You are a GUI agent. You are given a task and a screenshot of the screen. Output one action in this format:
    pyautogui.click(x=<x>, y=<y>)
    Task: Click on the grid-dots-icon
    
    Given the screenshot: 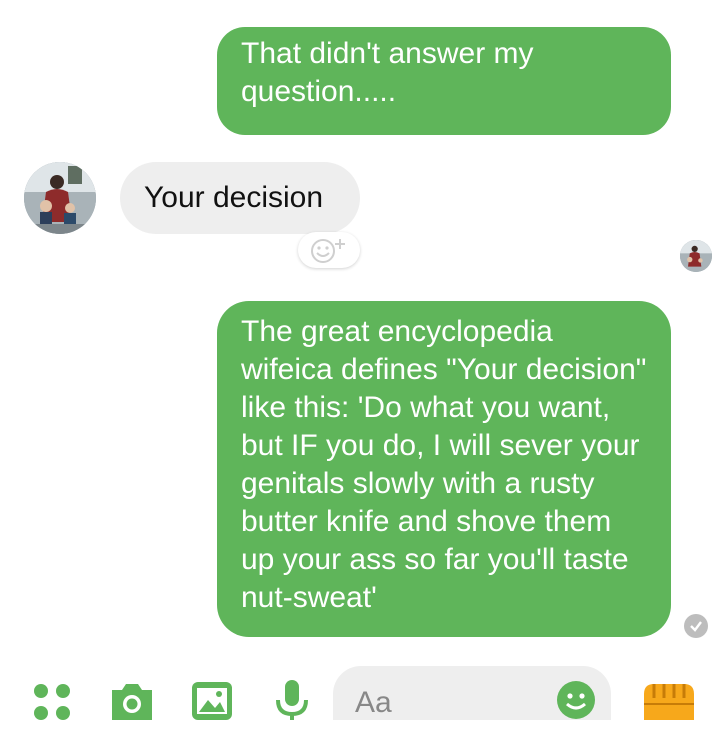 What is the action you would take?
    pyautogui.click(x=52, y=704)
    